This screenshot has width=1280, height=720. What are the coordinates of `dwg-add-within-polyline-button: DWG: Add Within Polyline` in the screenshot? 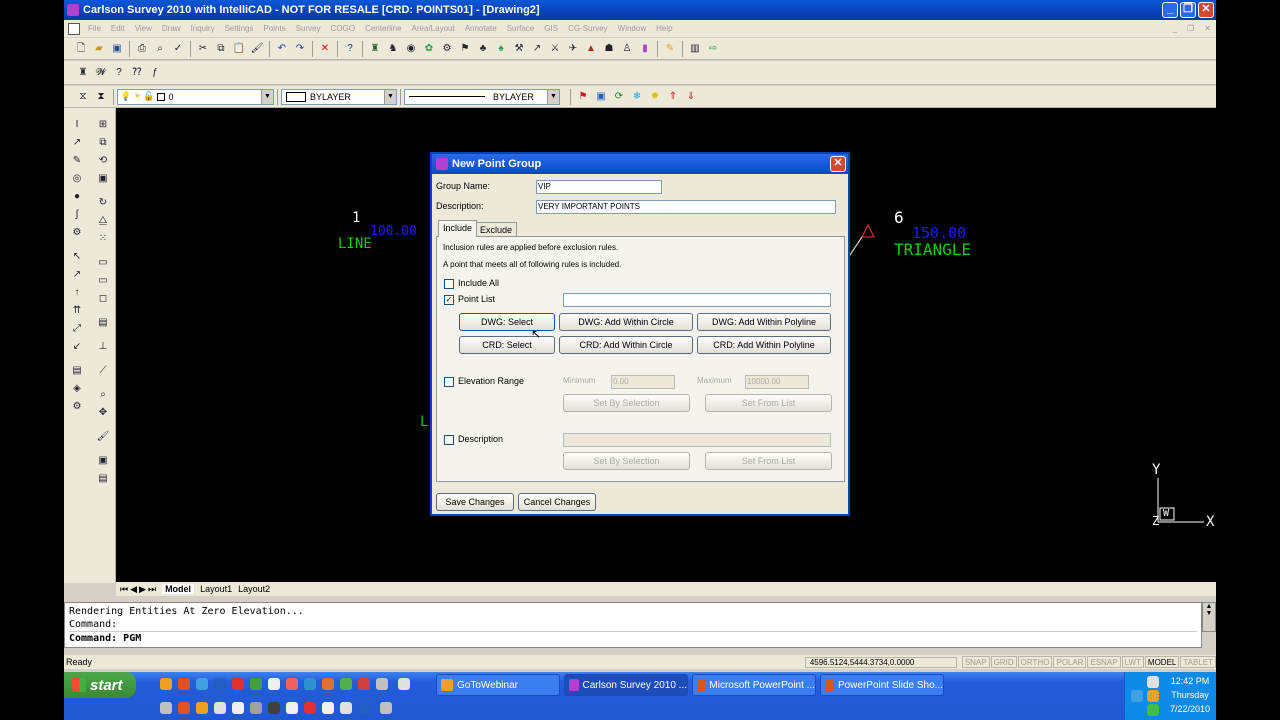 It's located at (764, 322).